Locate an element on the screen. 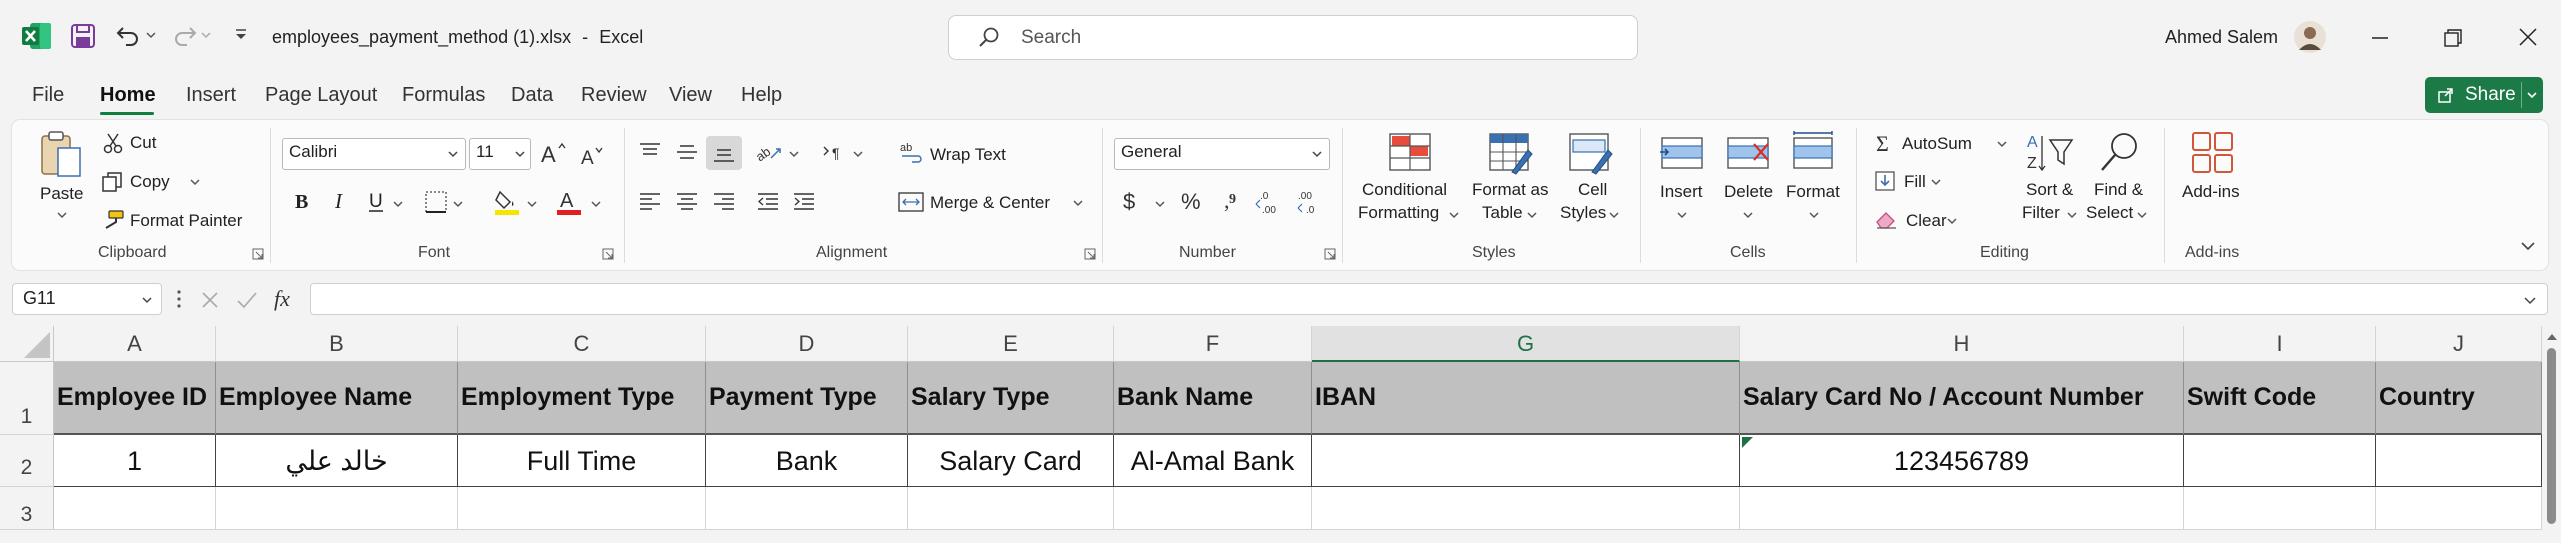  alignment-launcher-icon is located at coordinates (1090, 254).